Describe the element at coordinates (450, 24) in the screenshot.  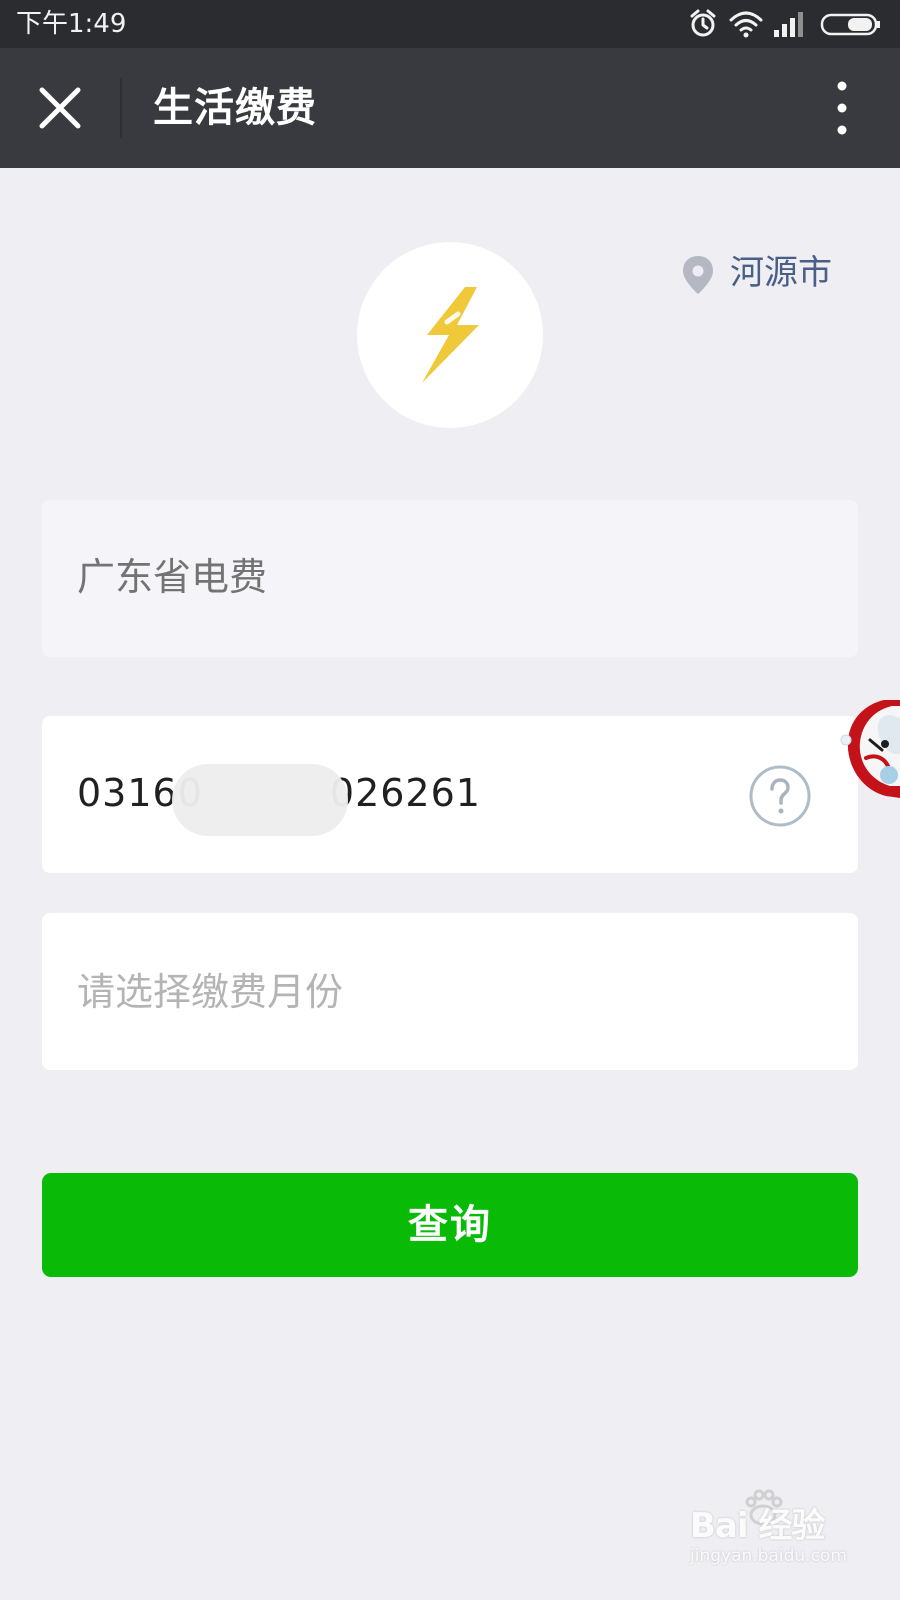
I see `status-bar: 下午1:49` at that location.